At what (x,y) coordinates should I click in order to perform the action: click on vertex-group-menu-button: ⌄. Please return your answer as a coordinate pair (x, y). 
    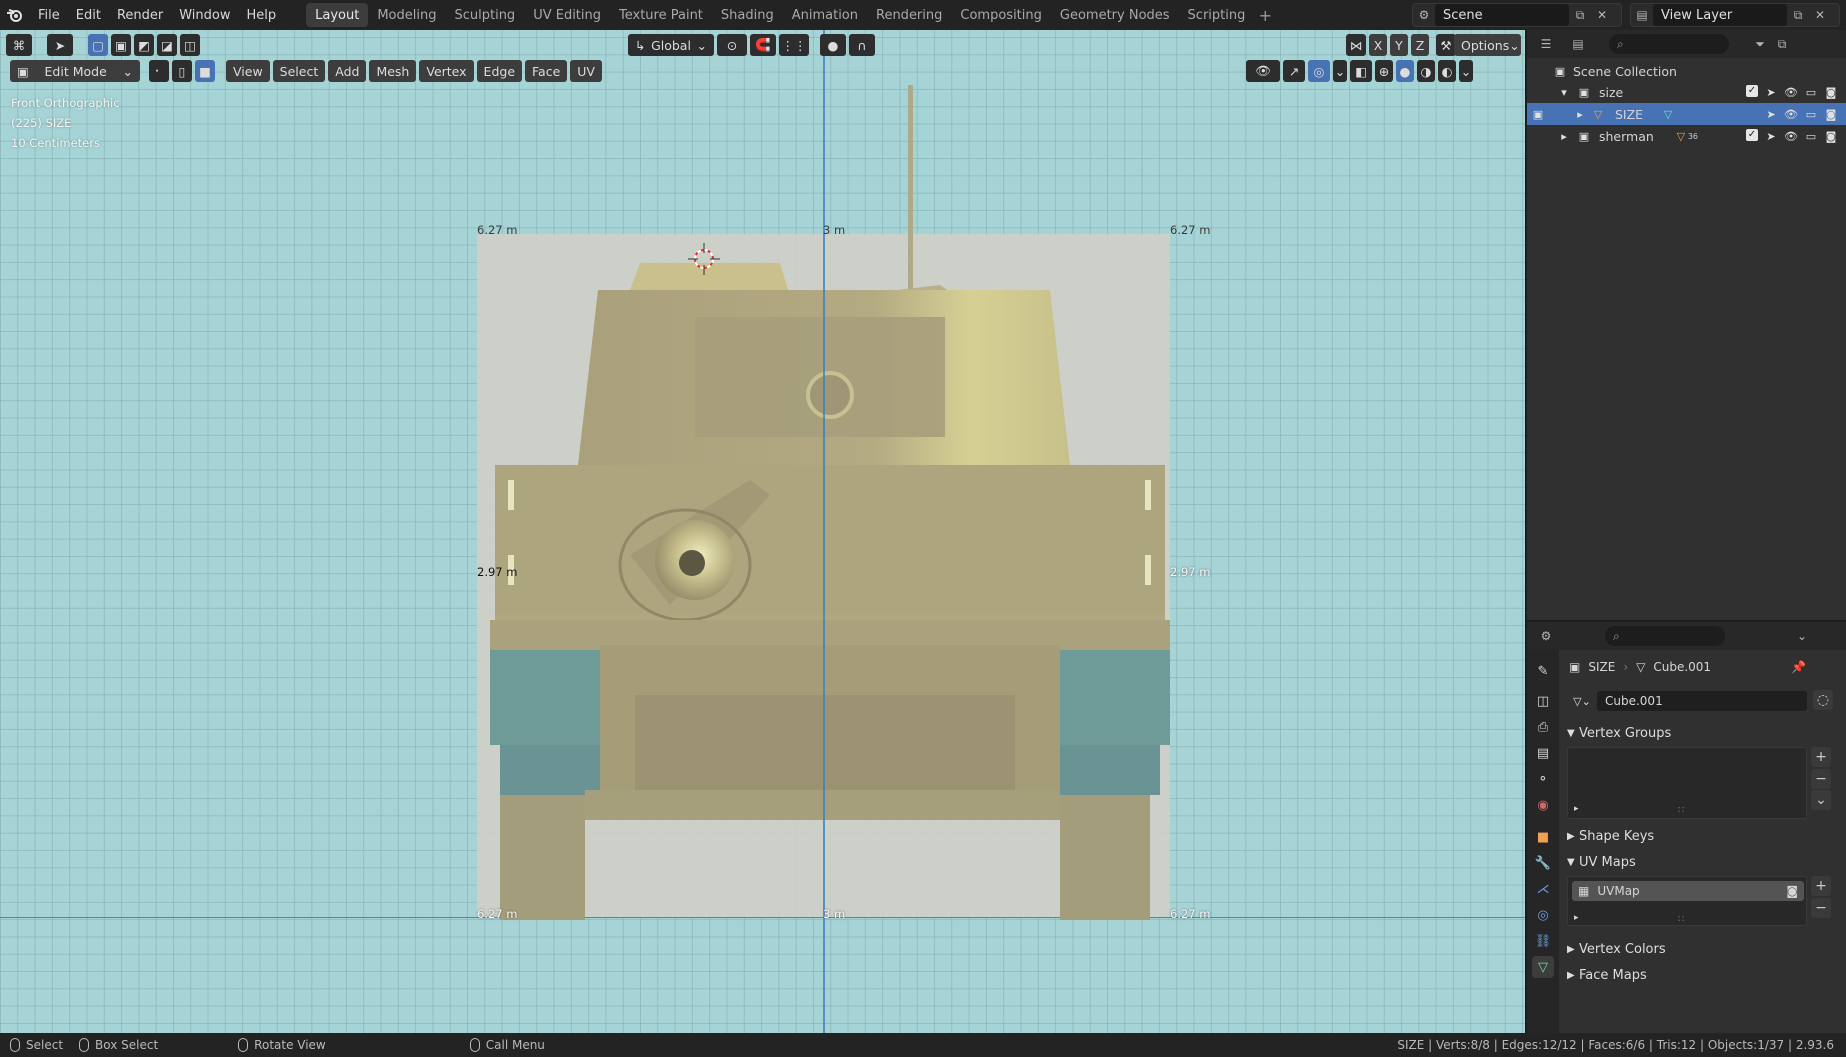
    Looking at the image, I should click on (1821, 800).